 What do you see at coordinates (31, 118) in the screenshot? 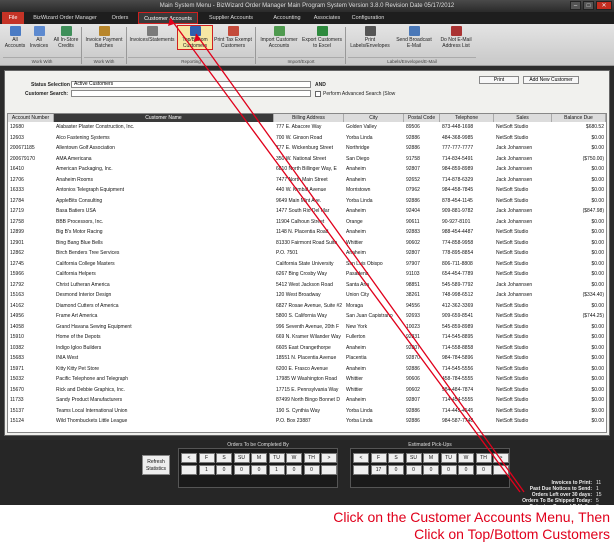
I see `column-header: Account Number` at bounding box center [31, 118].